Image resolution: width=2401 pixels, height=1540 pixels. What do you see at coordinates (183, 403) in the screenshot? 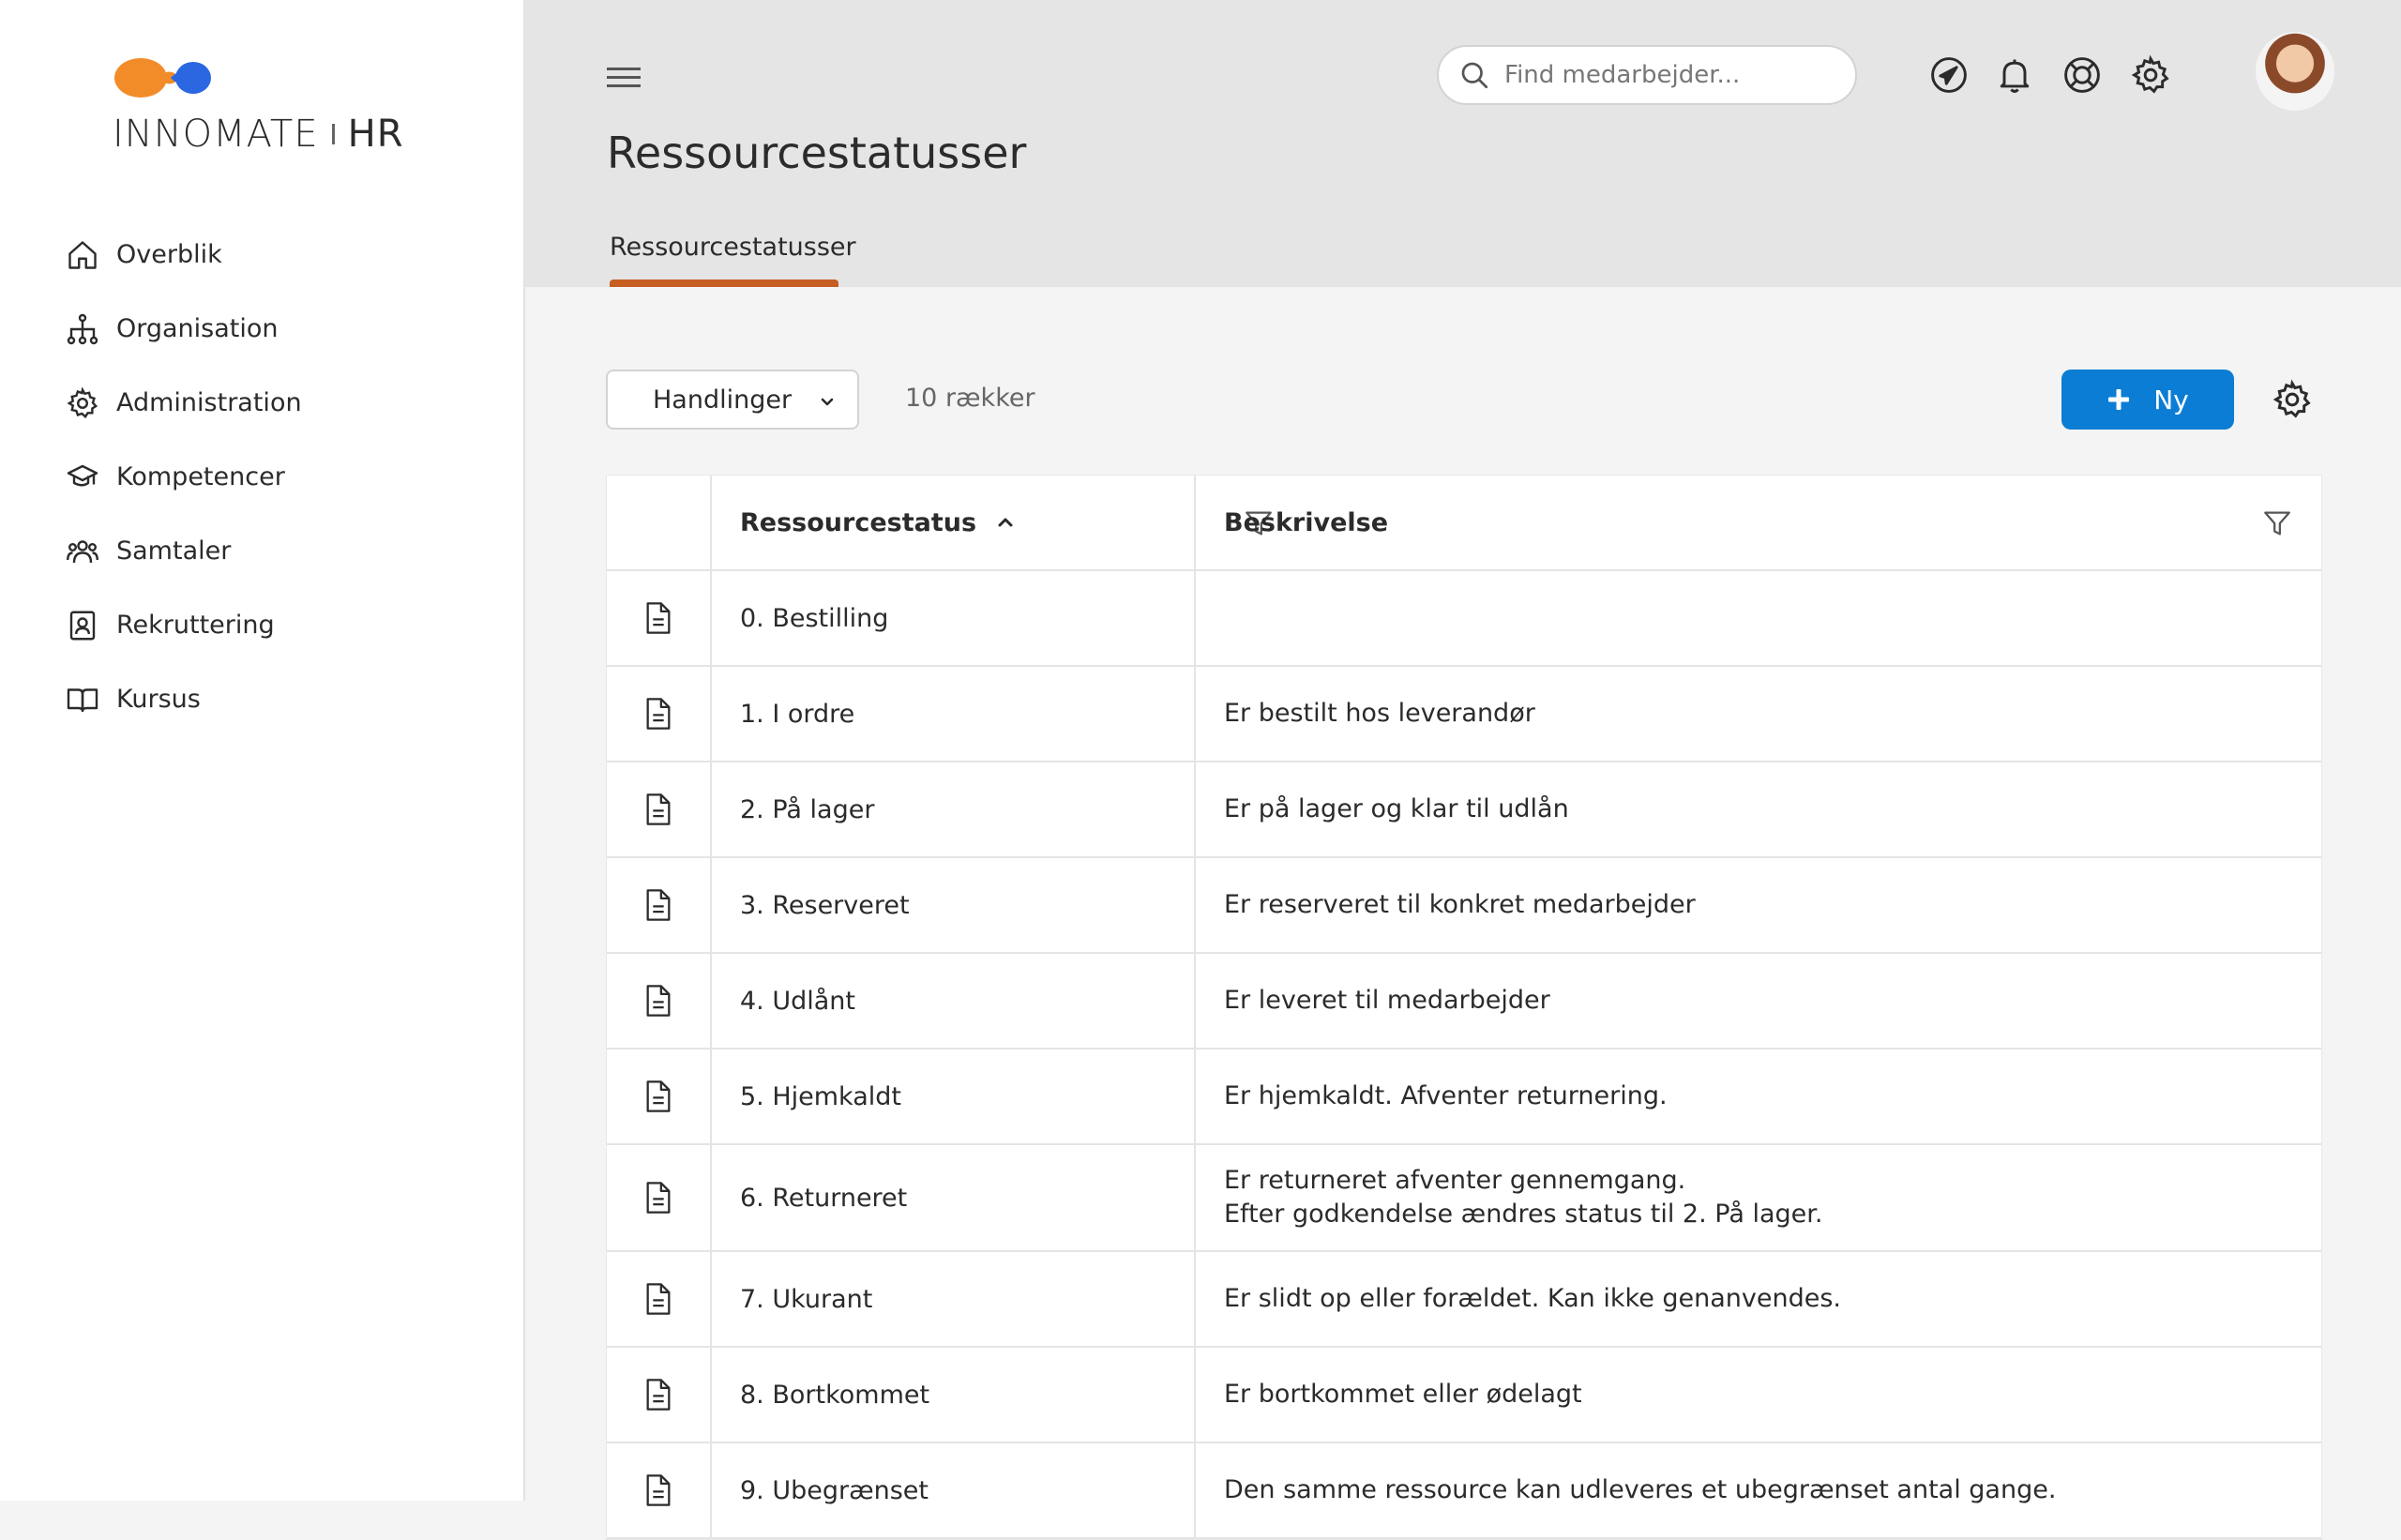
I see `sidebar-item-administration: Administration` at bounding box center [183, 403].